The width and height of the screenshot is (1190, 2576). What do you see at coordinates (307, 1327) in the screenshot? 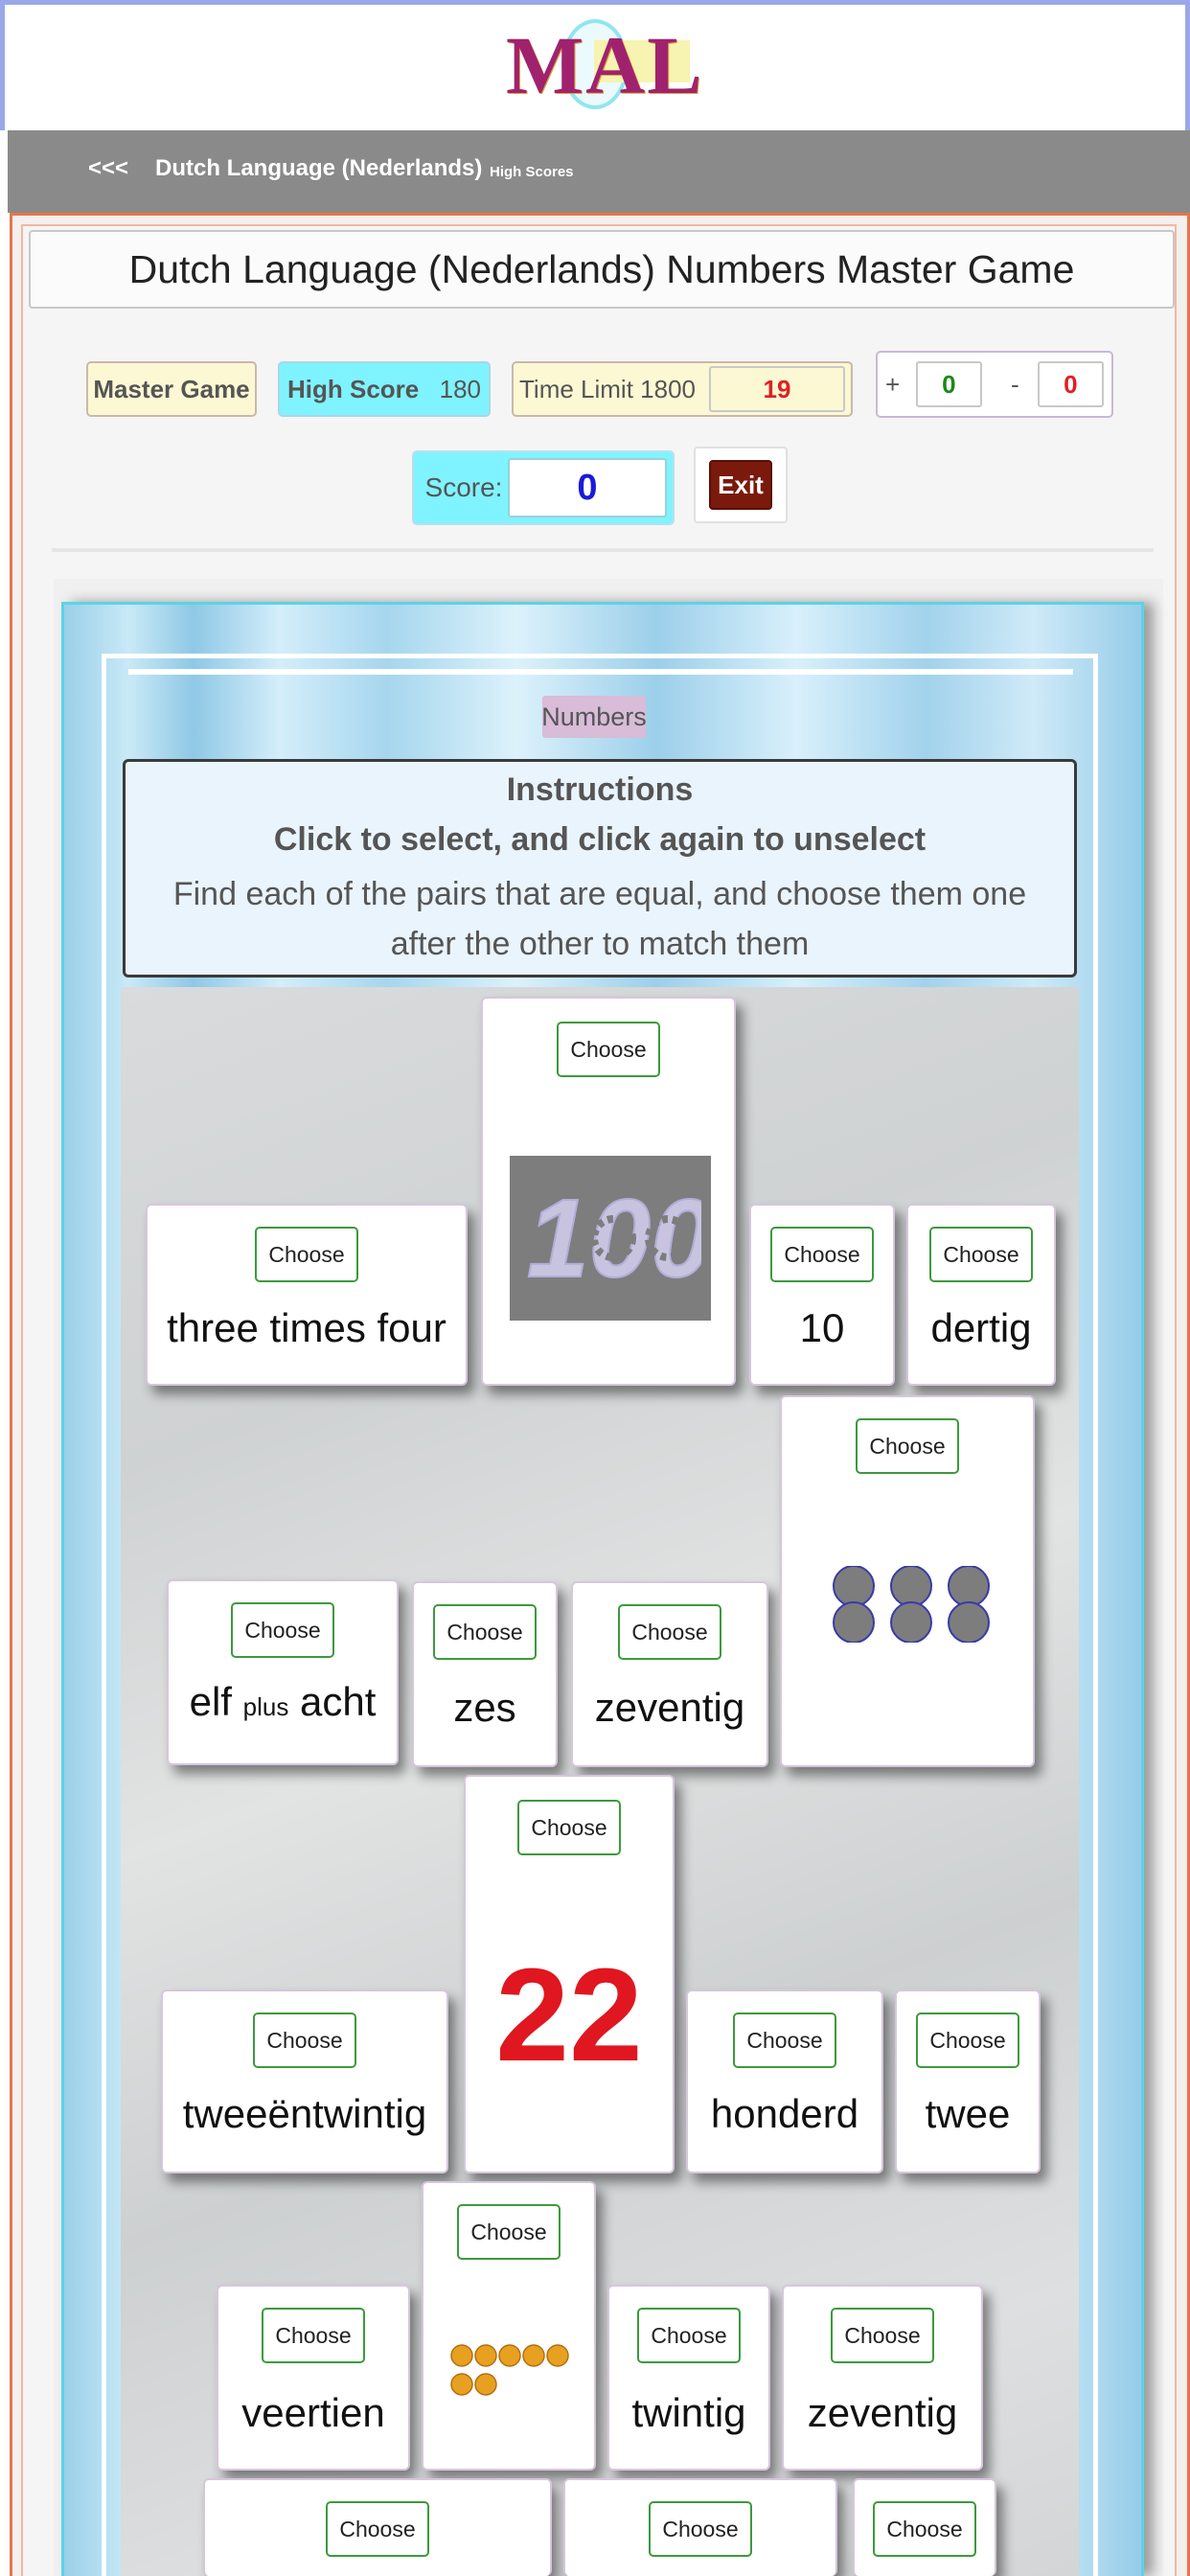
I see `card-text: three times four` at bounding box center [307, 1327].